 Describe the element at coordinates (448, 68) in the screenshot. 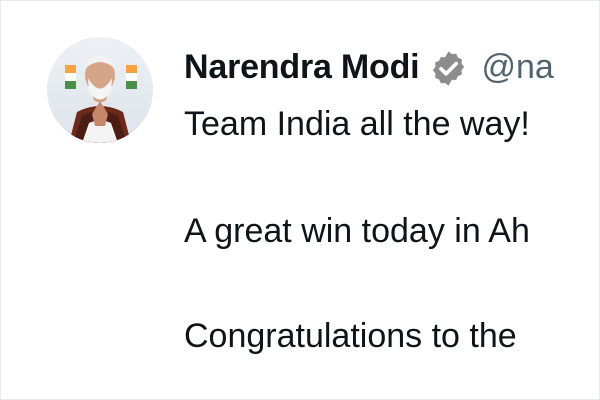

I see `verified-badge-icon` at that location.